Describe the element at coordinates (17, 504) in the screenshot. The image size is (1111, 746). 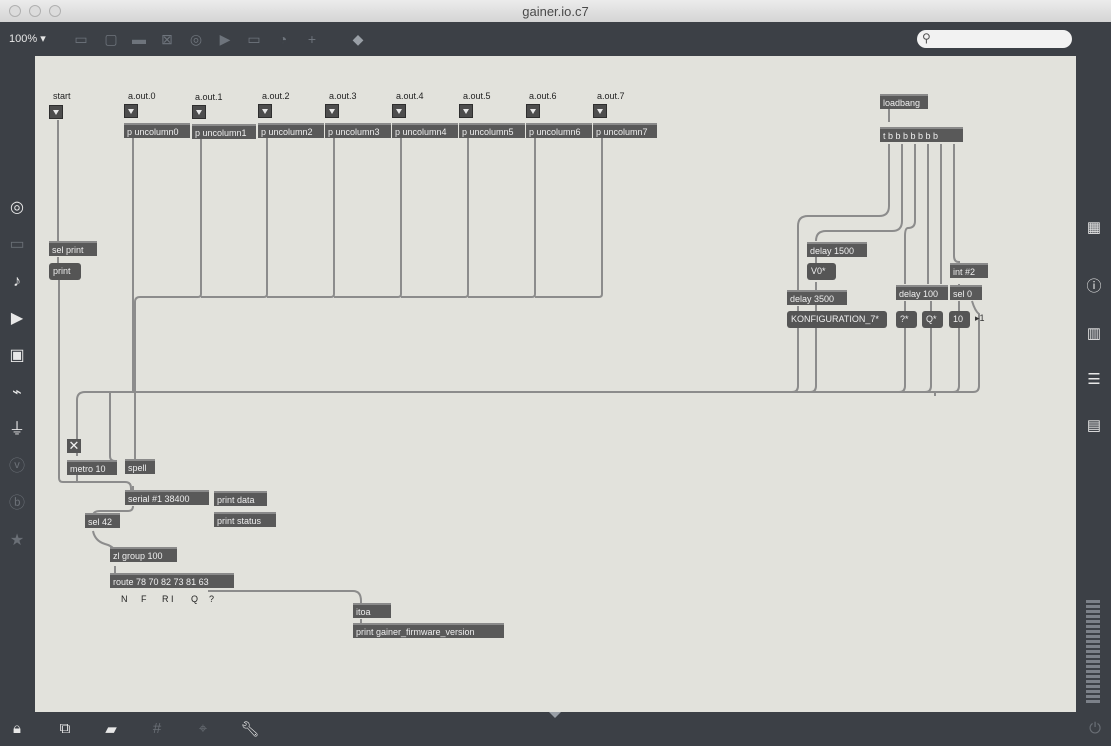
I see `b-circle-icon: ⓑ` at that location.